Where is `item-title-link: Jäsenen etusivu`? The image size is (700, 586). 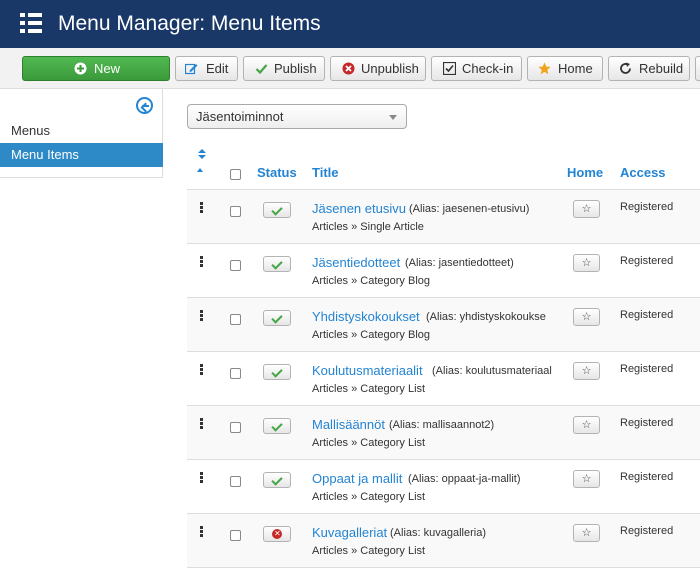 item-title-link: Jäsenen etusivu is located at coordinates (359, 208).